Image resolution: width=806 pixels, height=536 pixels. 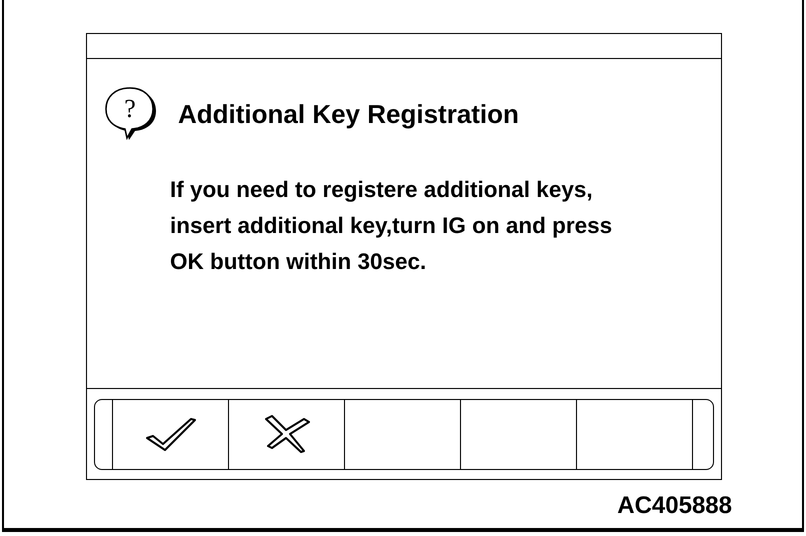 I want to click on dialog-message: If you need to registere additional keys, insert additional key,turn IG on and press OK button within 30sec., so click(x=391, y=226).